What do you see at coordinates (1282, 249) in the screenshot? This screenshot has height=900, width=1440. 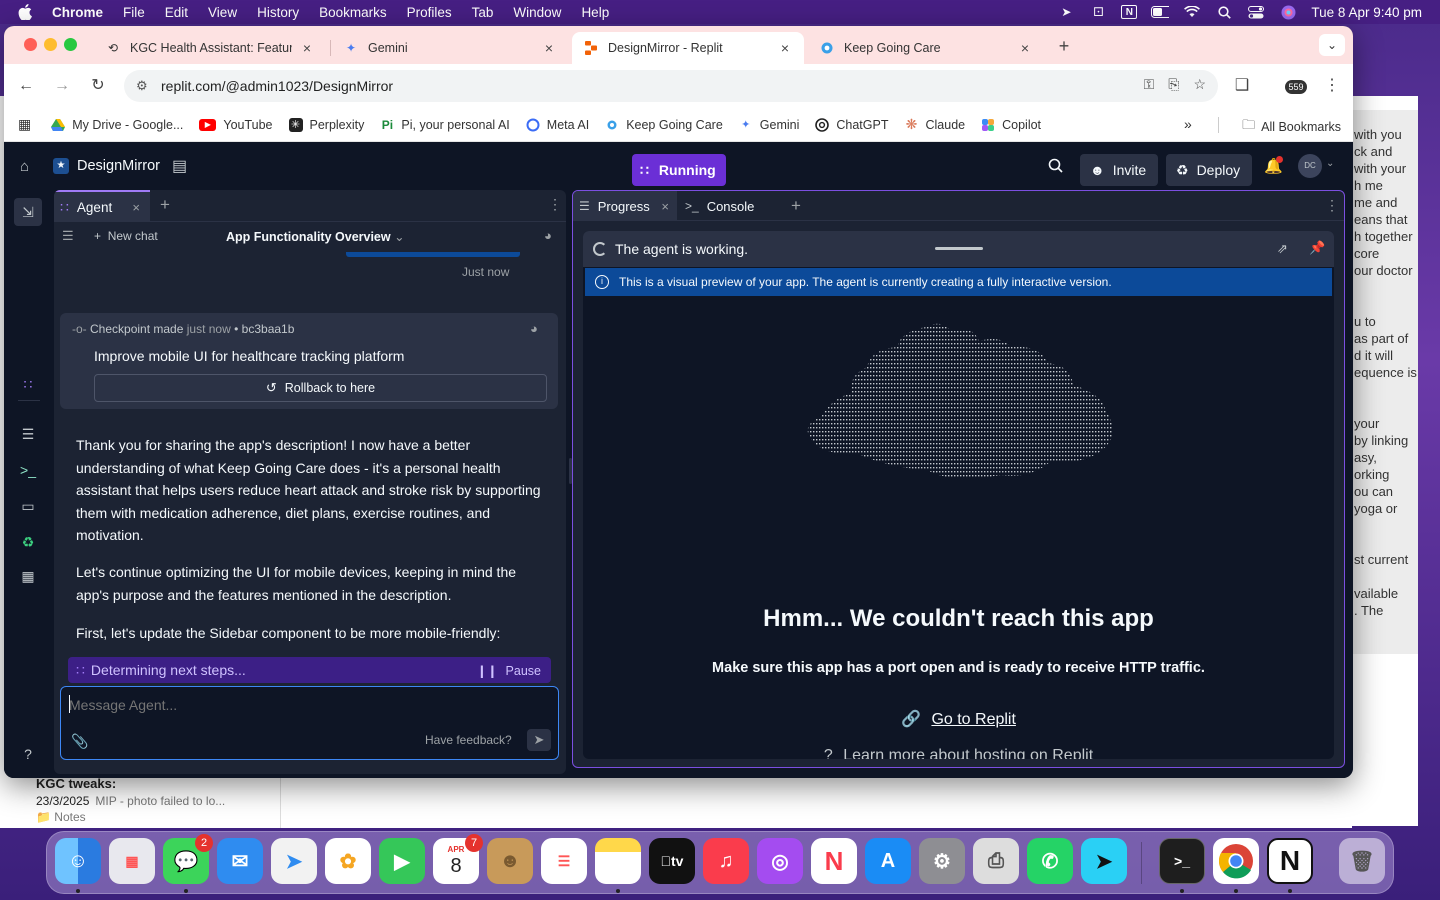 I see `open-external-icon: ⇗` at bounding box center [1282, 249].